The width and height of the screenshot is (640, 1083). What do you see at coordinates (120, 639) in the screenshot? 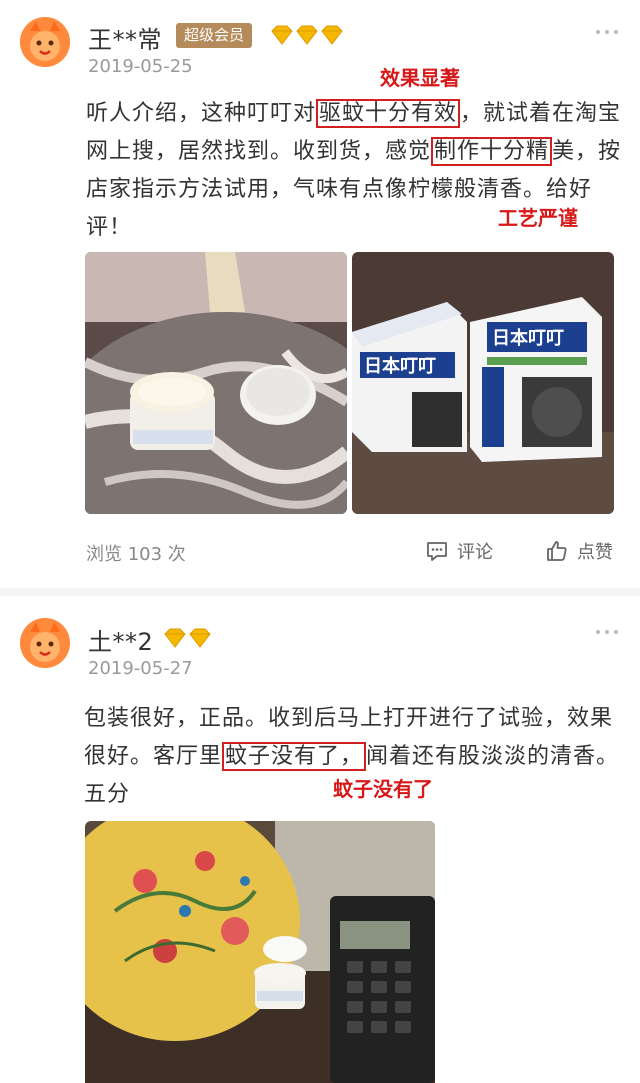
I see `username: 土**2` at bounding box center [120, 639].